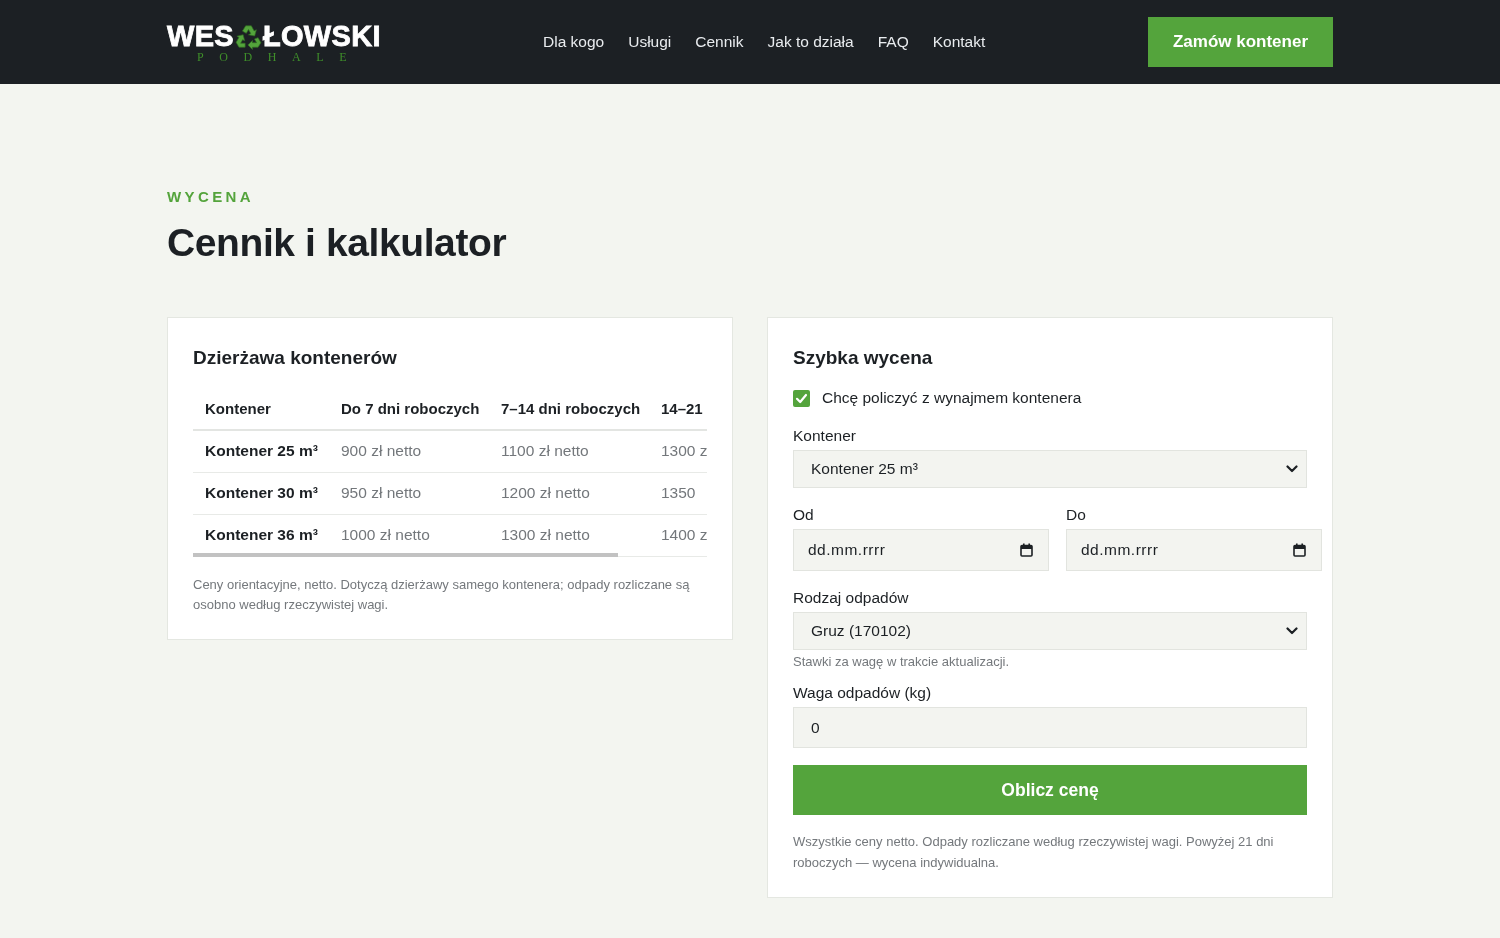  What do you see at coordinates (719, 42) in the screenshot?
I see `nav-link: Cennik` at bounding box center [719, 42].